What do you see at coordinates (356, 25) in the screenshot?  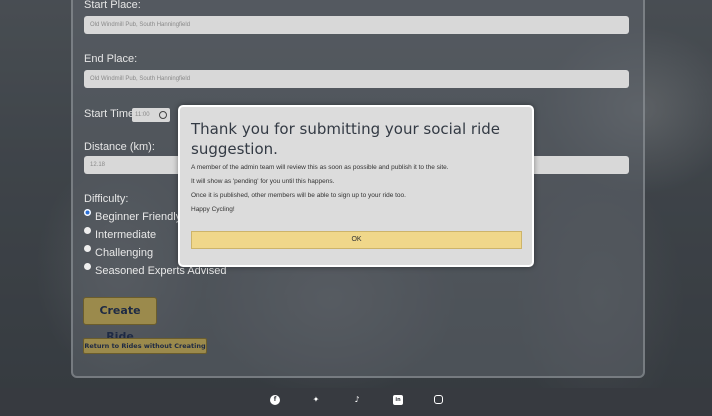 I see `start-place-input: Old Windmill Pub, South Hanningfield` at bounding box center [356, 25].